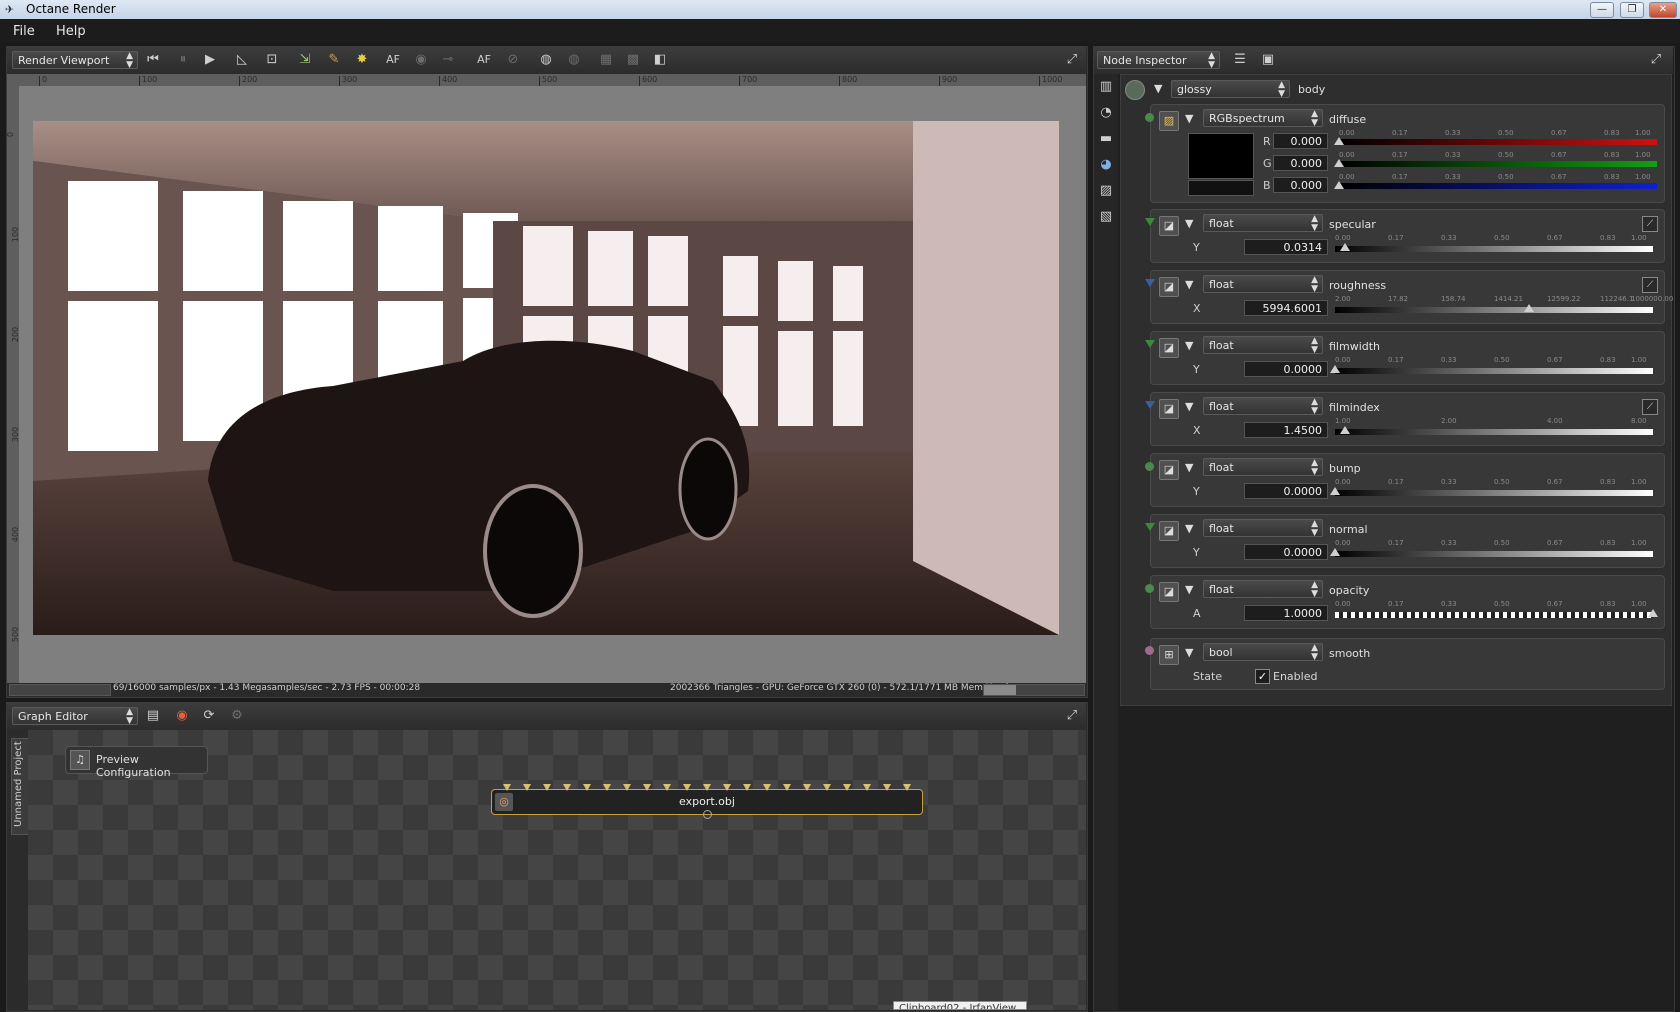 The height and width of the screenshot is (1012, 1680). Describe the element at coordinates (421, 60) in the screenshot. I see `gray-icon: ◉` at that location.